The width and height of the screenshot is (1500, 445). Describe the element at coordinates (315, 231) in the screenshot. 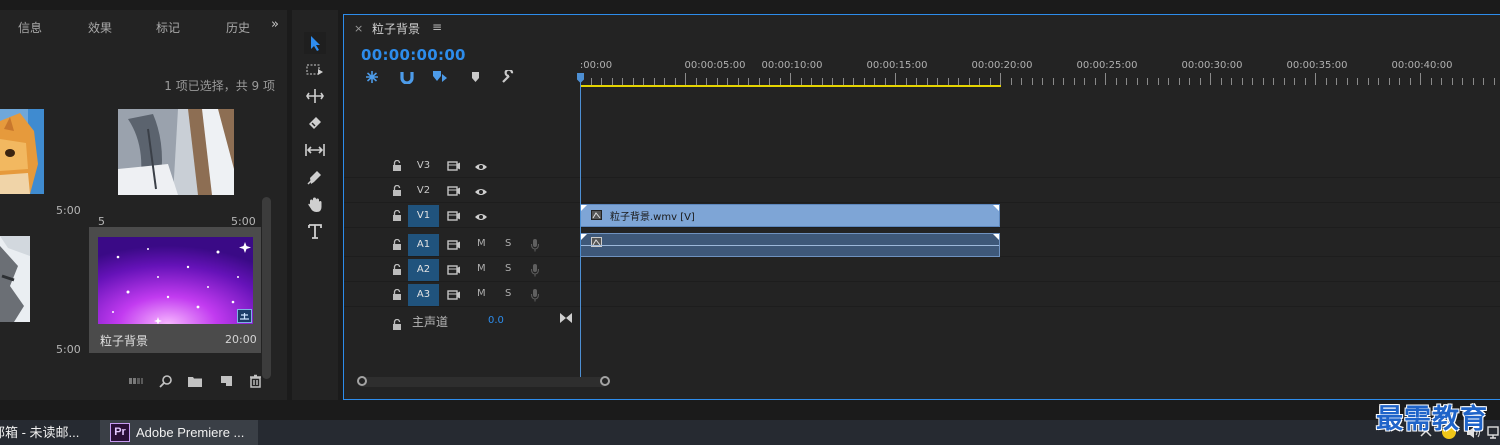

I see `type-tool-icon` at that location.